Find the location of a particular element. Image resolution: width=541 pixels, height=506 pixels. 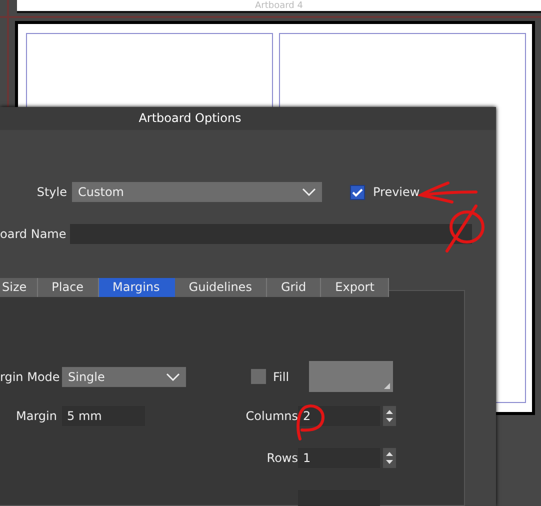

input-field: 5 mm is located at coordinates (103, 416).